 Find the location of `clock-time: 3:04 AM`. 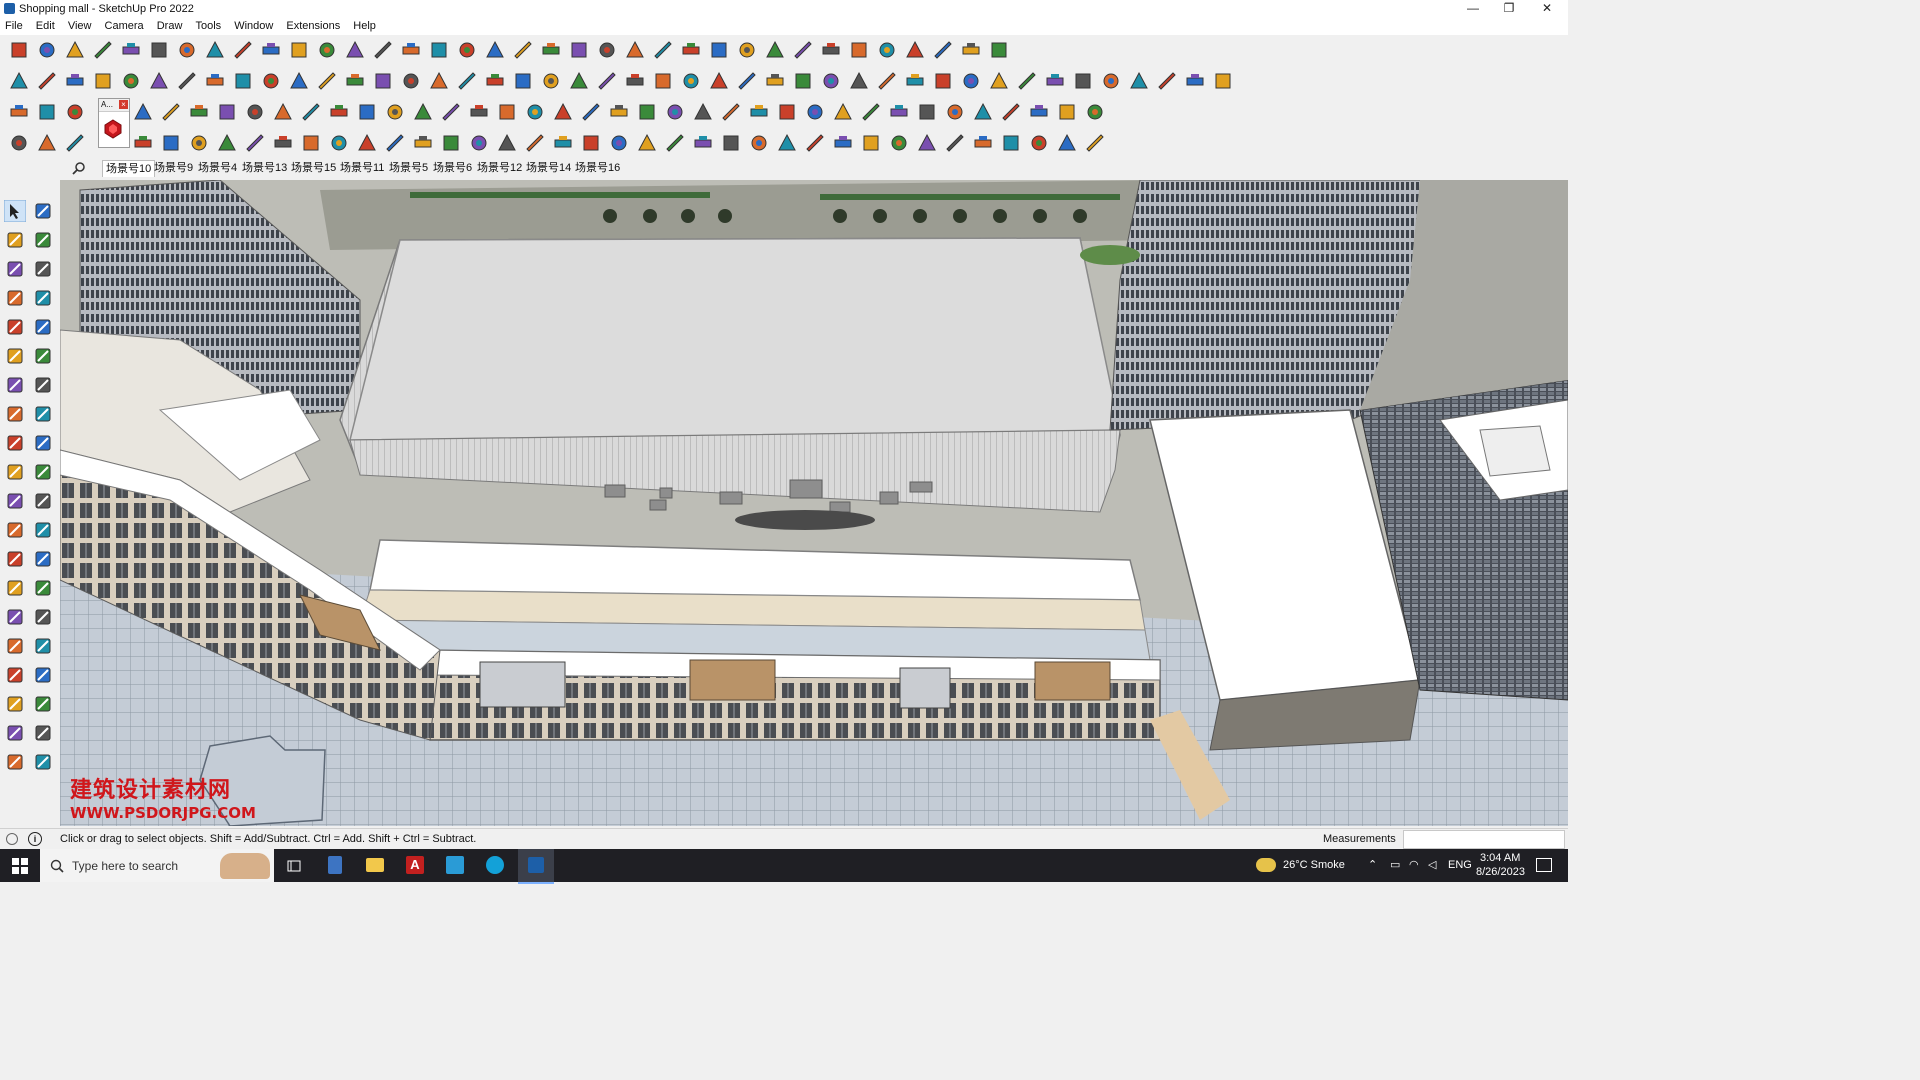

clock-time: 3:04 AM is located at coordinates (1500, 858).